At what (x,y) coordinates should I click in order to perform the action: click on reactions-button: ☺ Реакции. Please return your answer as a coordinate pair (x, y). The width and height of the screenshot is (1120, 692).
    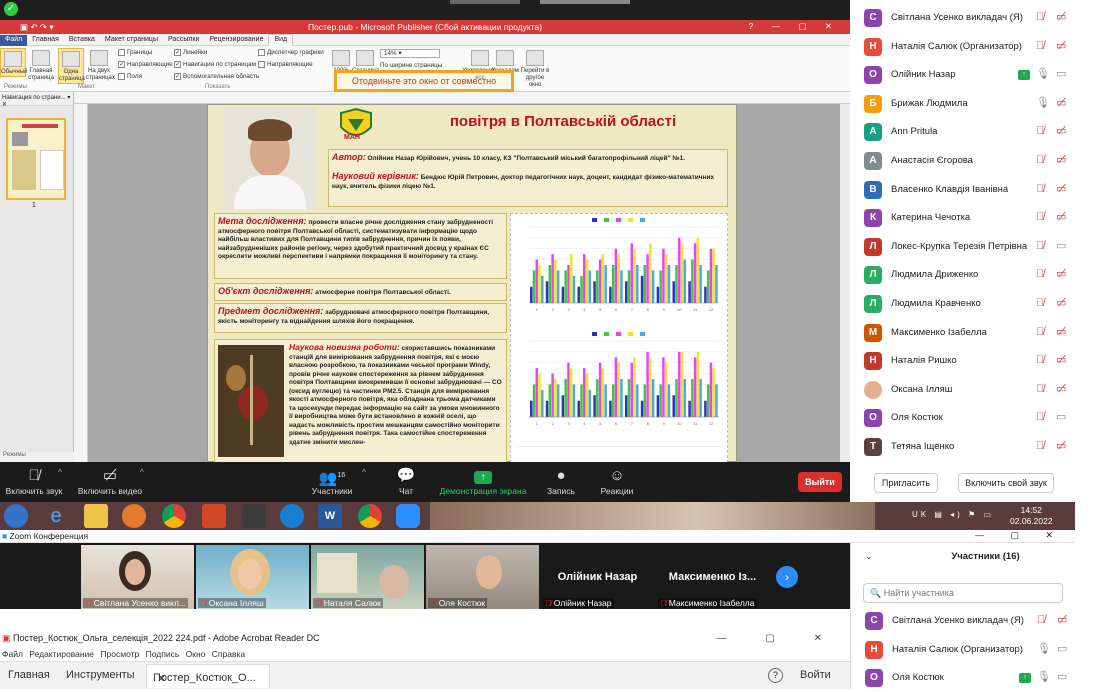
    Looking at the image, I should click on (617, 481).